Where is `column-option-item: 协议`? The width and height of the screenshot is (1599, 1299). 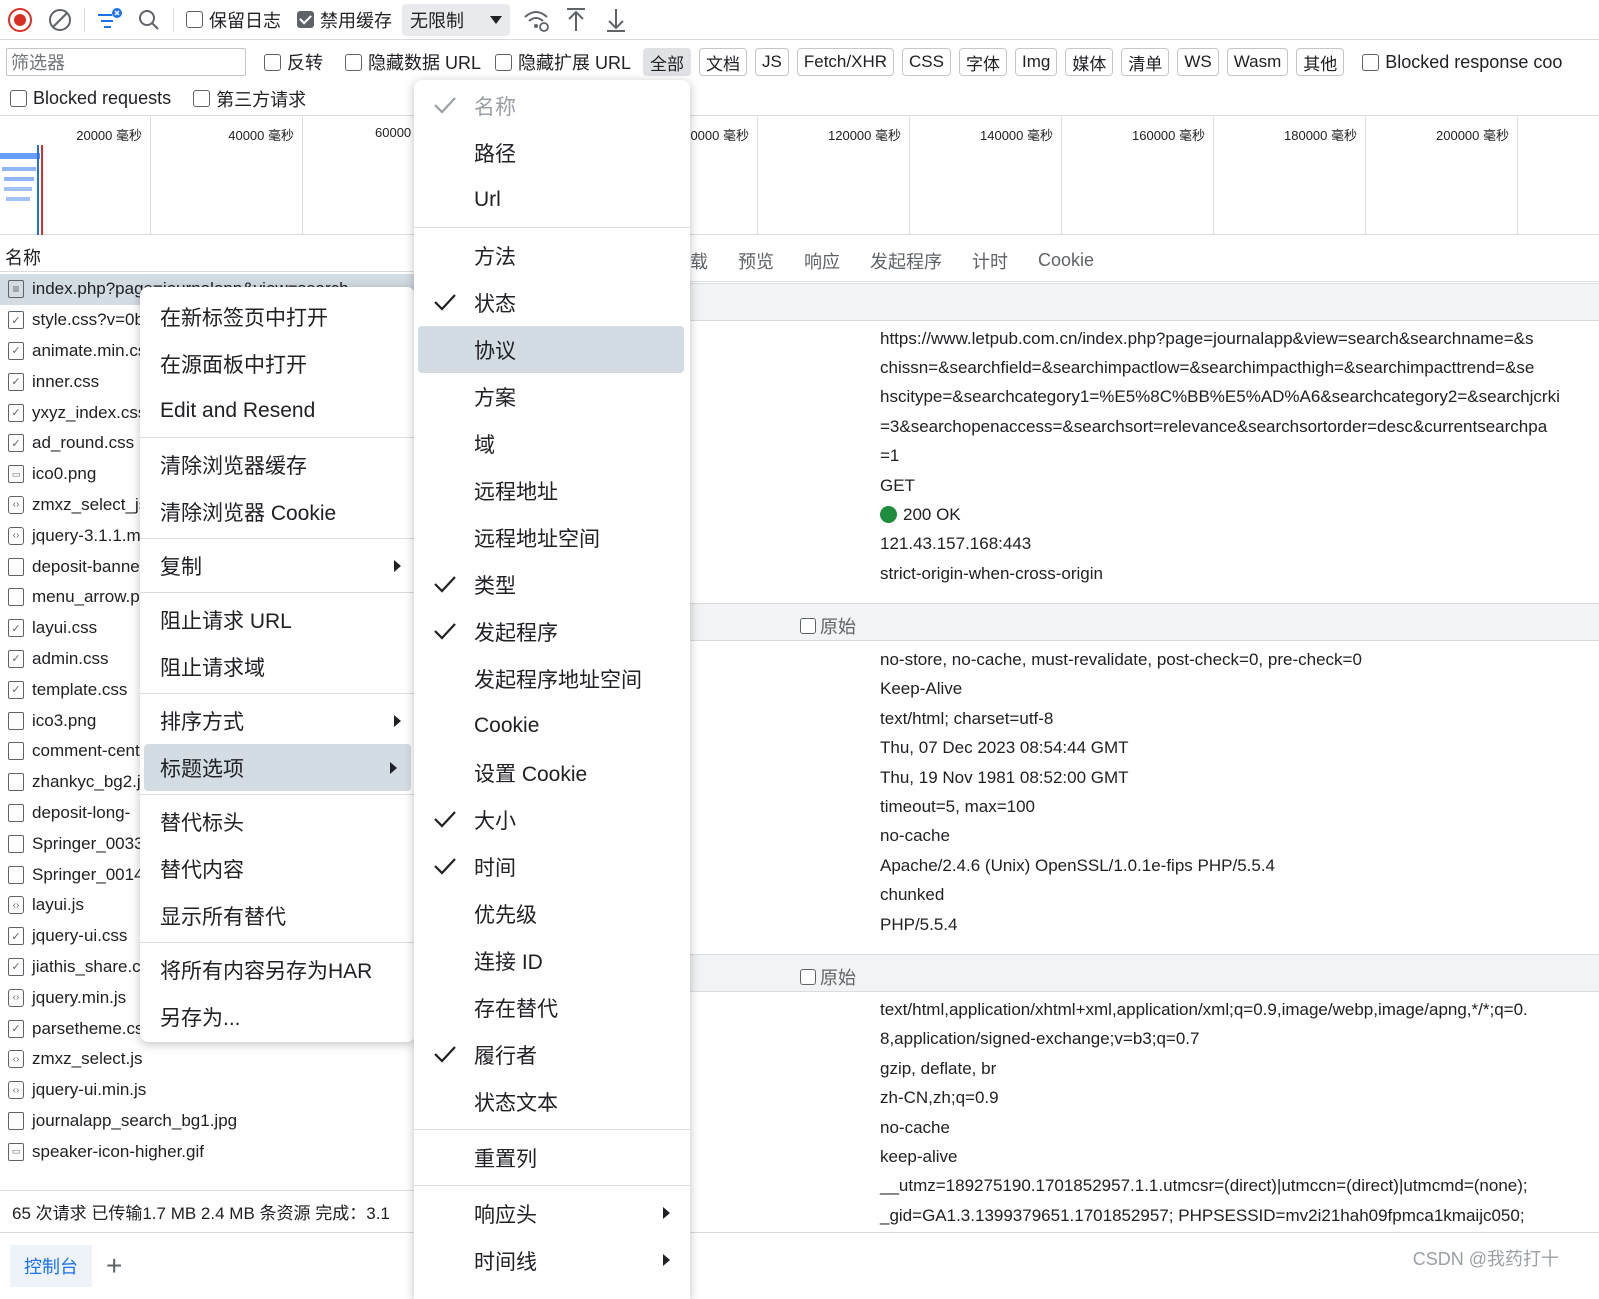 column-option-item: 协议 is located at coordinates (551, 349).